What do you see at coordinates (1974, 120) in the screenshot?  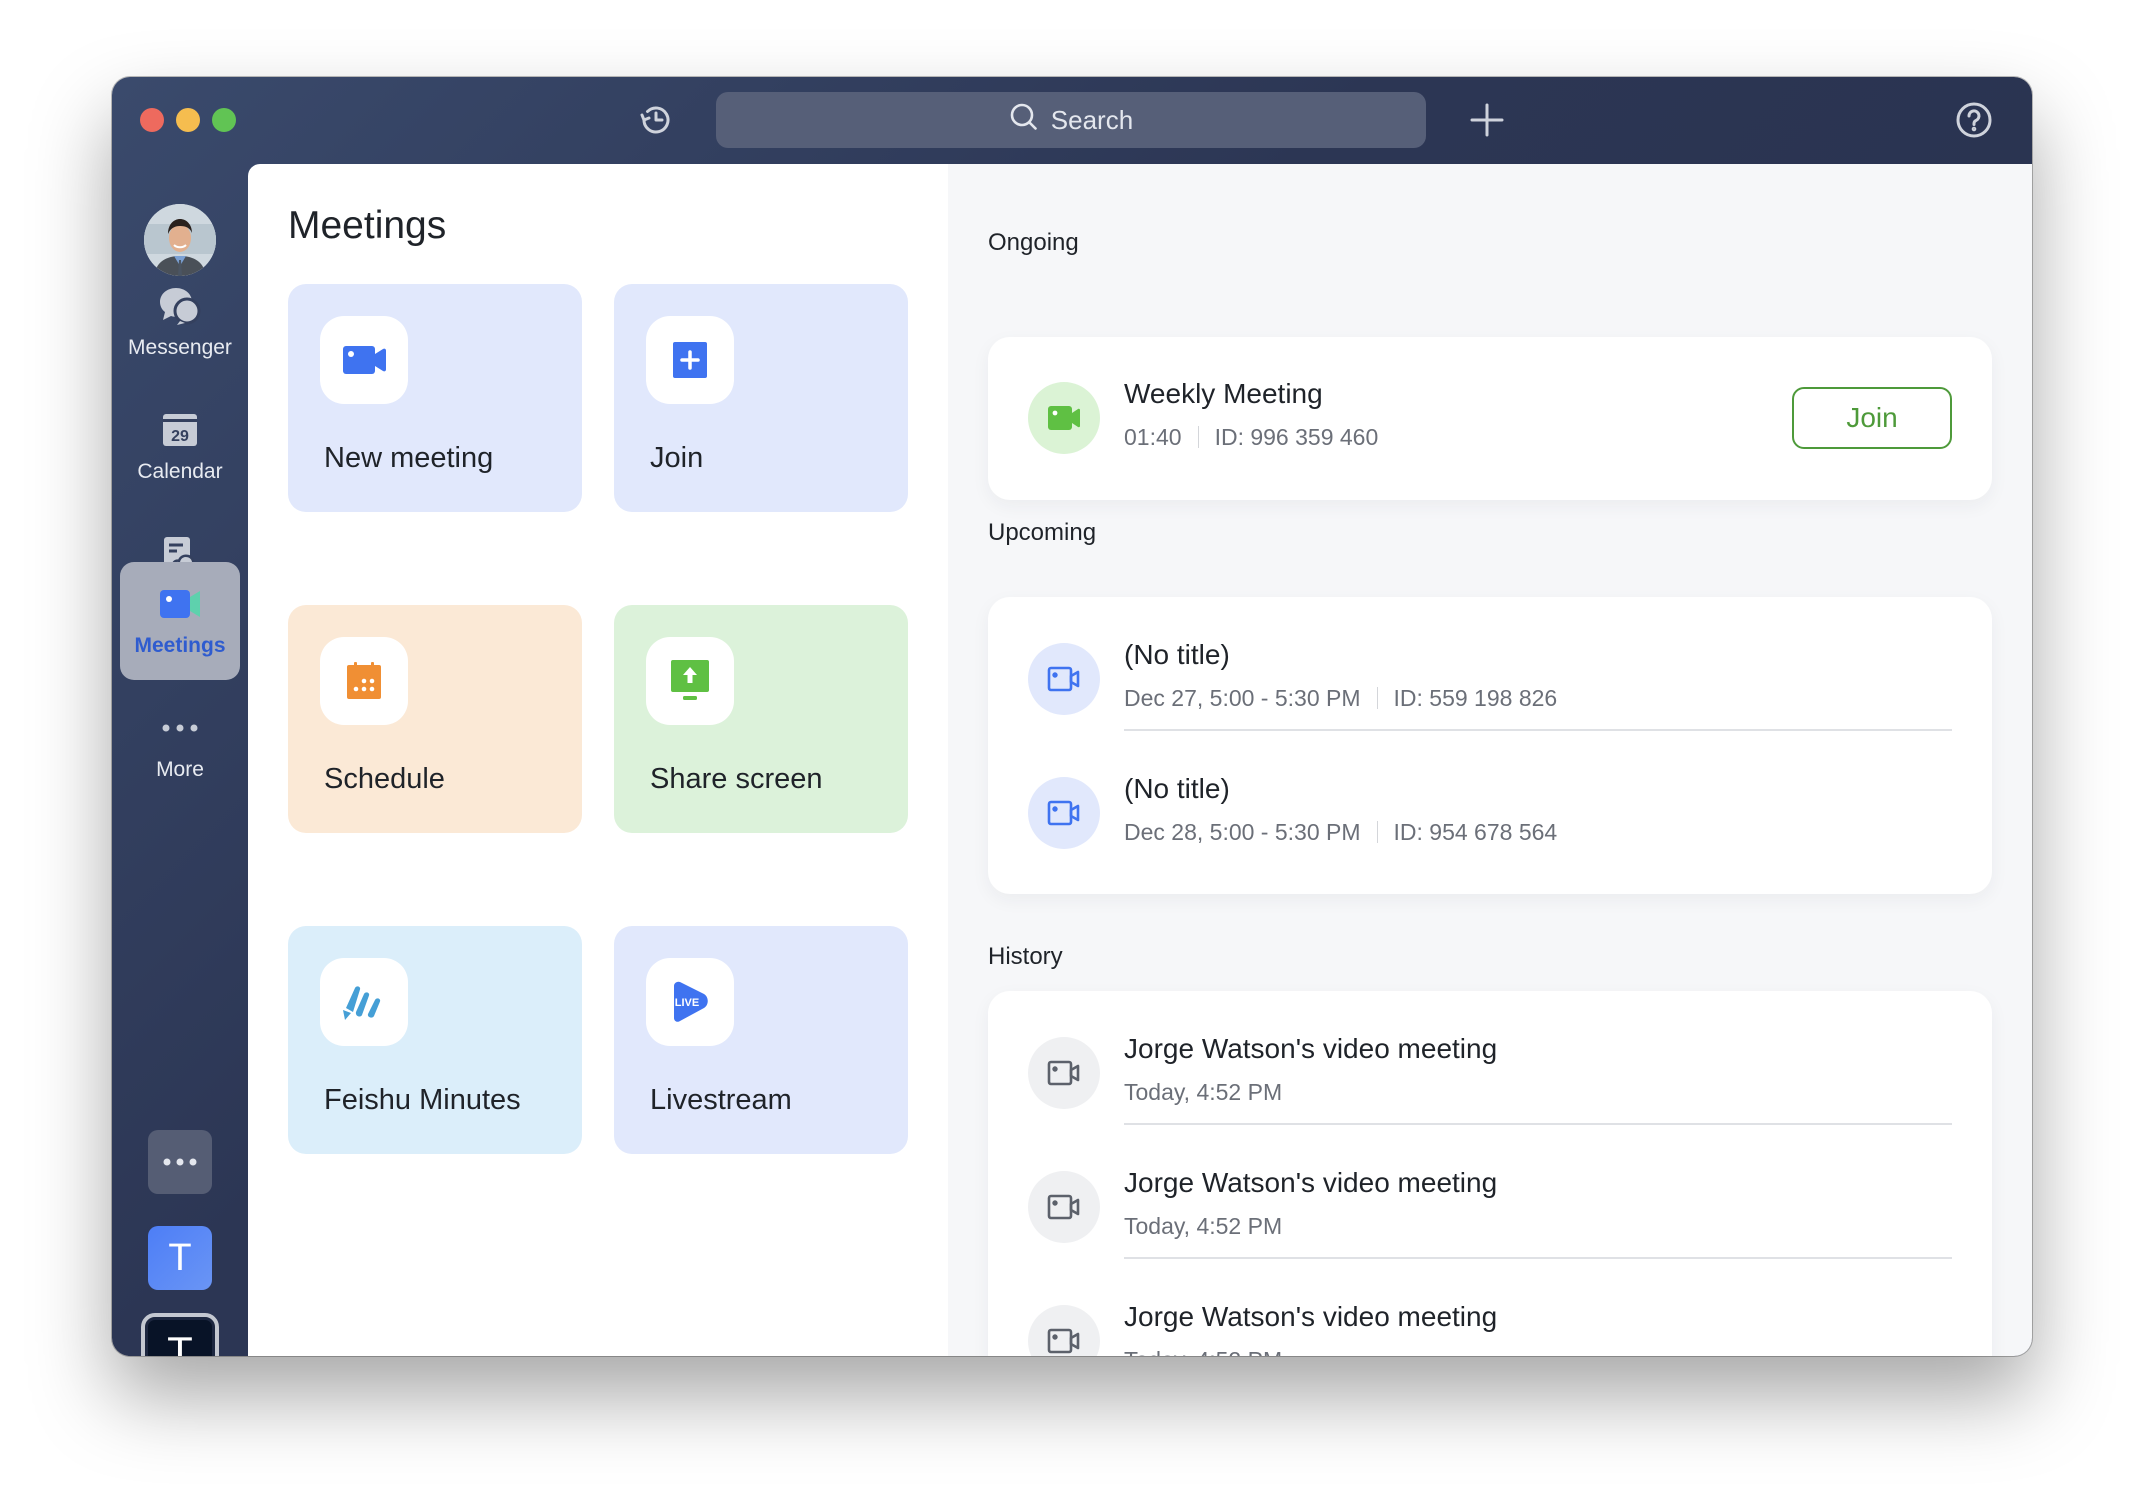 I see `help-icon` at bounding box center [1974, 120].